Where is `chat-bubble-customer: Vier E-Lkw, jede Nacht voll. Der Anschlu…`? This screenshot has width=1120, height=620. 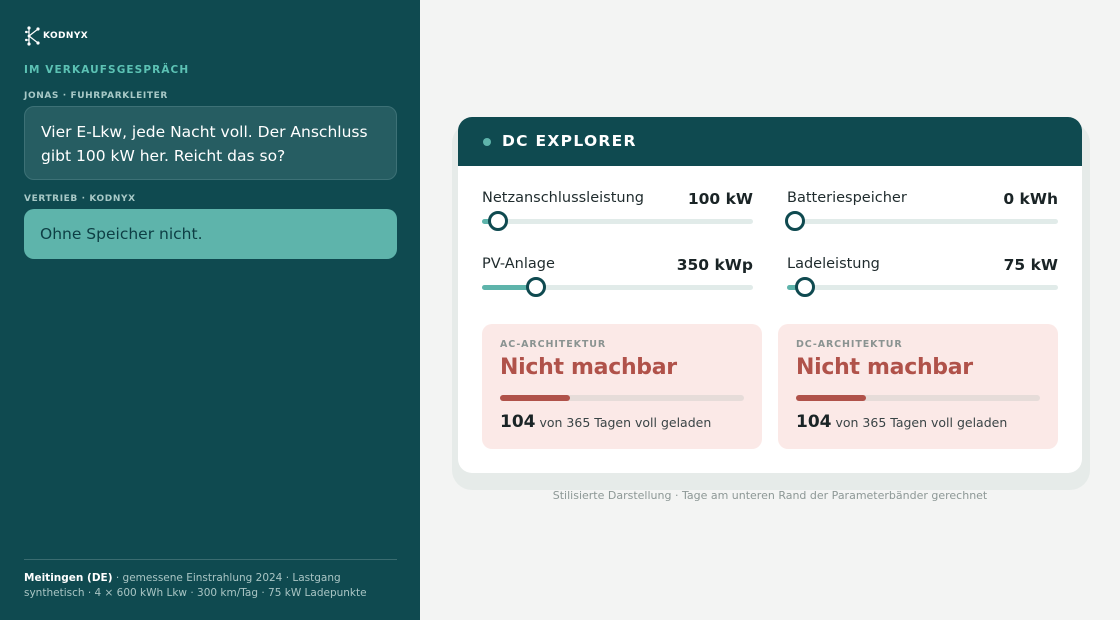 chat-bubble-customer: Vier E-Lkw, jede Nacht voll. Der Anschlu… is located at coordinates (210, 143).